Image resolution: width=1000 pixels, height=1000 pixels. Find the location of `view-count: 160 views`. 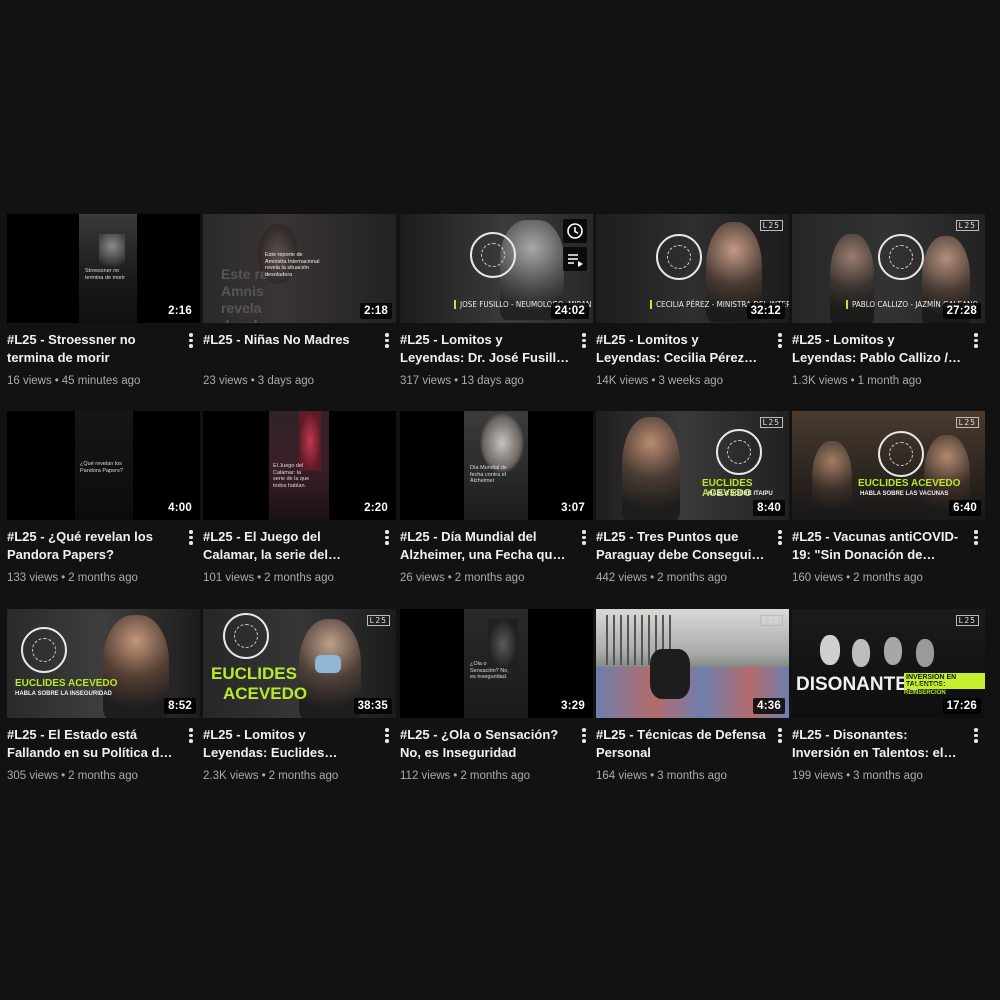

view-count: 160 views is located at coordinates (818, 578).